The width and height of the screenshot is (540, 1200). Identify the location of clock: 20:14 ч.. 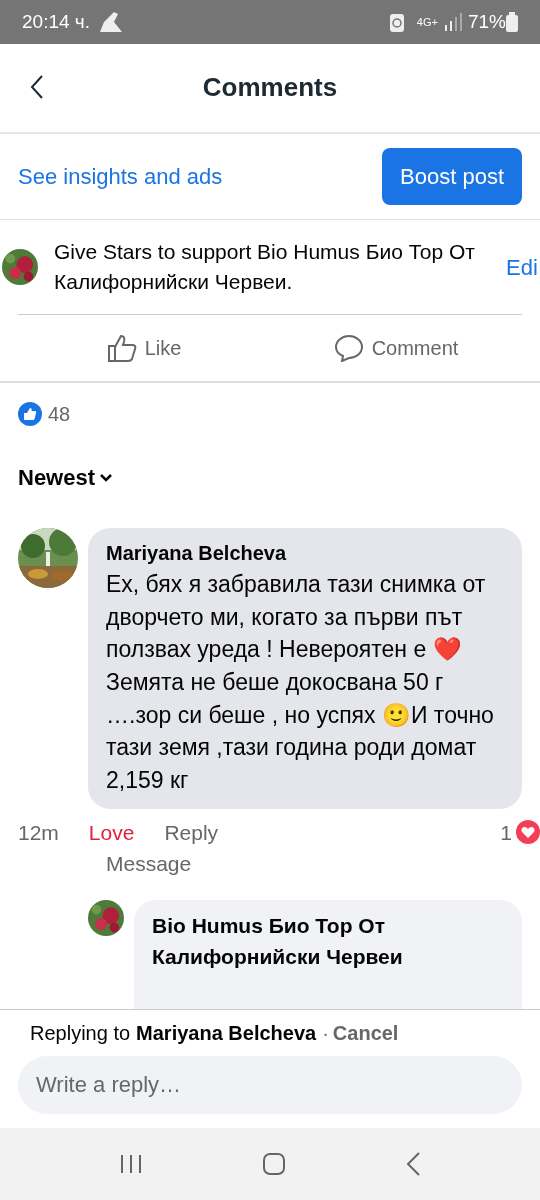
(56, 21).